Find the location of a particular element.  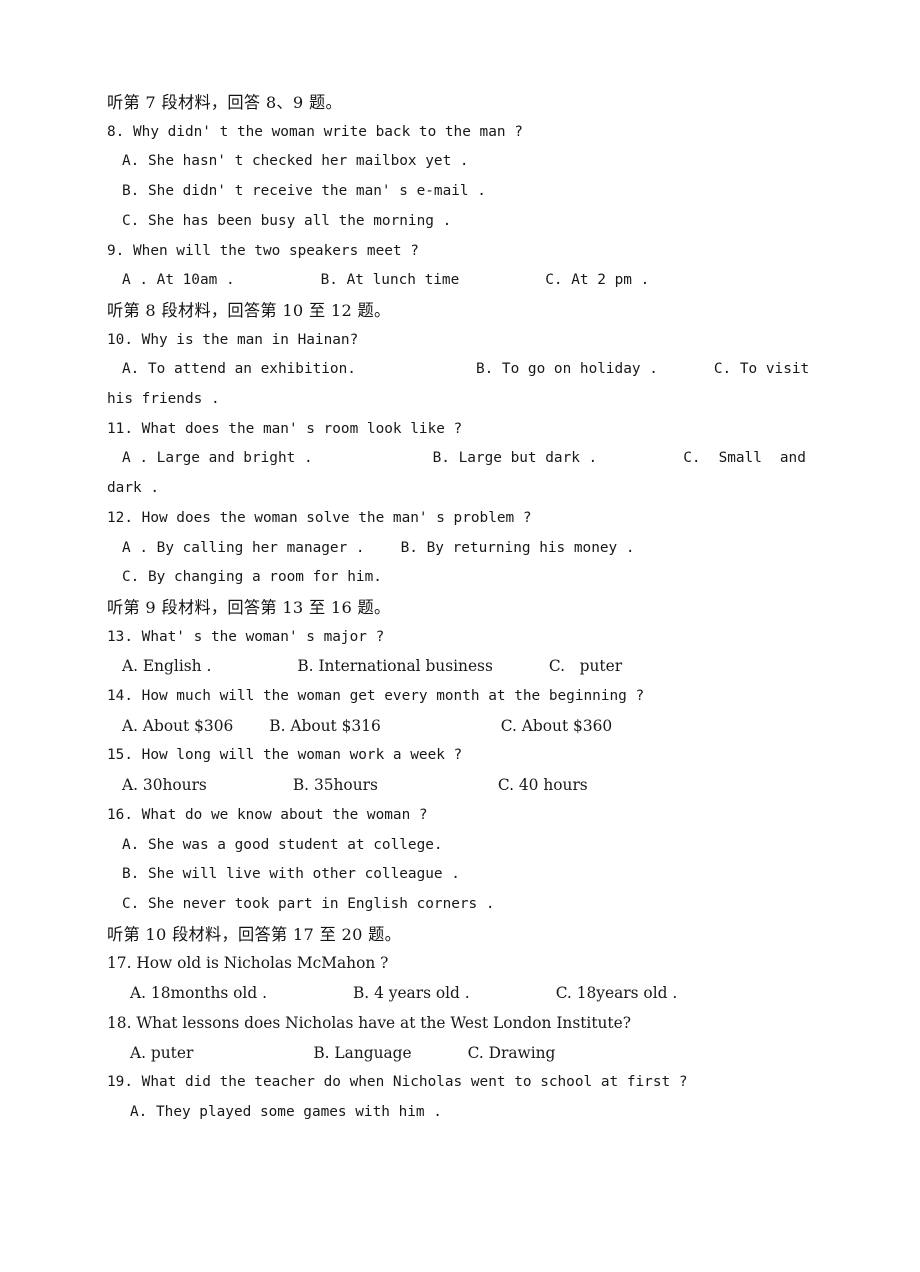

question-10-option-c: C. To visit is located at coordinates (761, 369).